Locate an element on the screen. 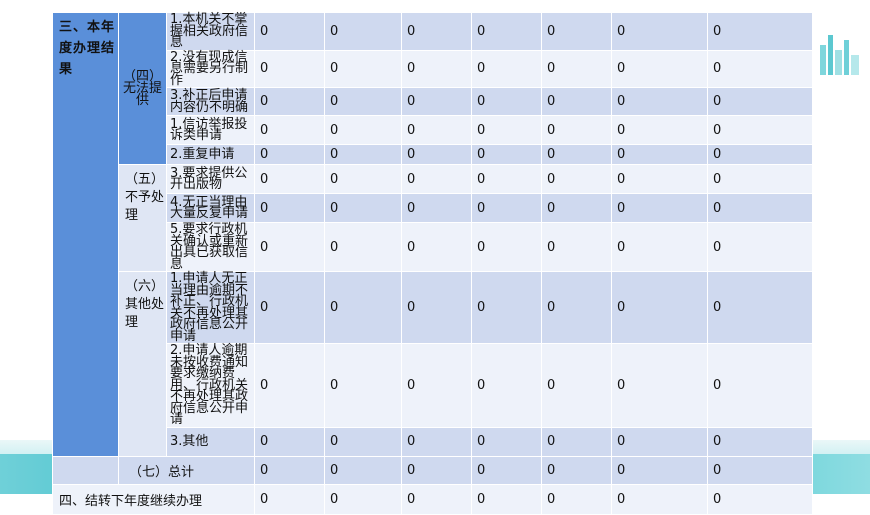  table-row: 4.无正当理由大量反复申请 0 0 0 0 0 0 0 is located at coordinates (433, 208).